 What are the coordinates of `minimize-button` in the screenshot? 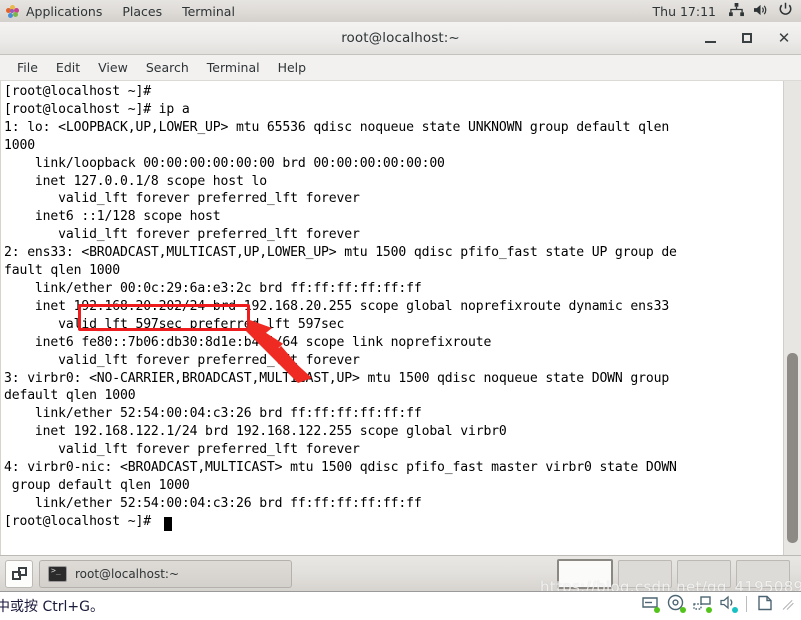 It's located at (710, 38).